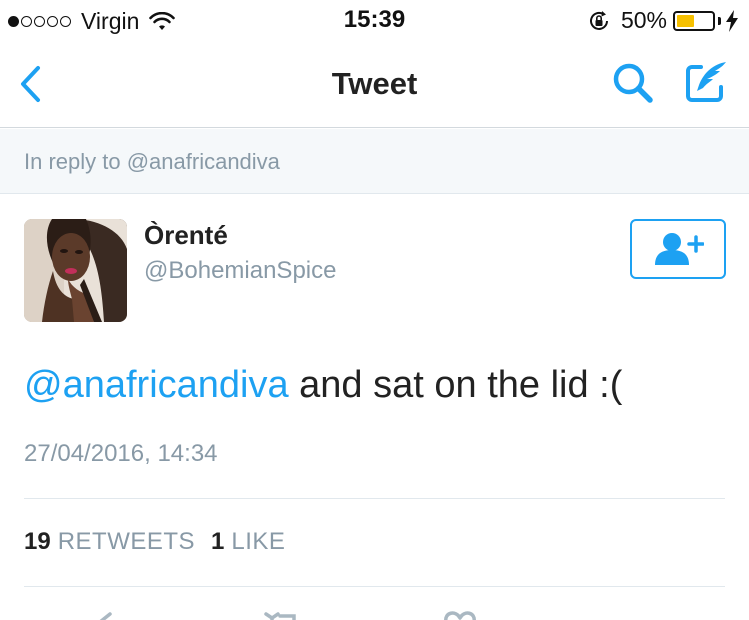 The width and height of the screenshot is (749, 620). Describe the element at coordinates (152, 161) in the screenshot. I see `reply-context-text: In reply to @anafricandiva` at that location.